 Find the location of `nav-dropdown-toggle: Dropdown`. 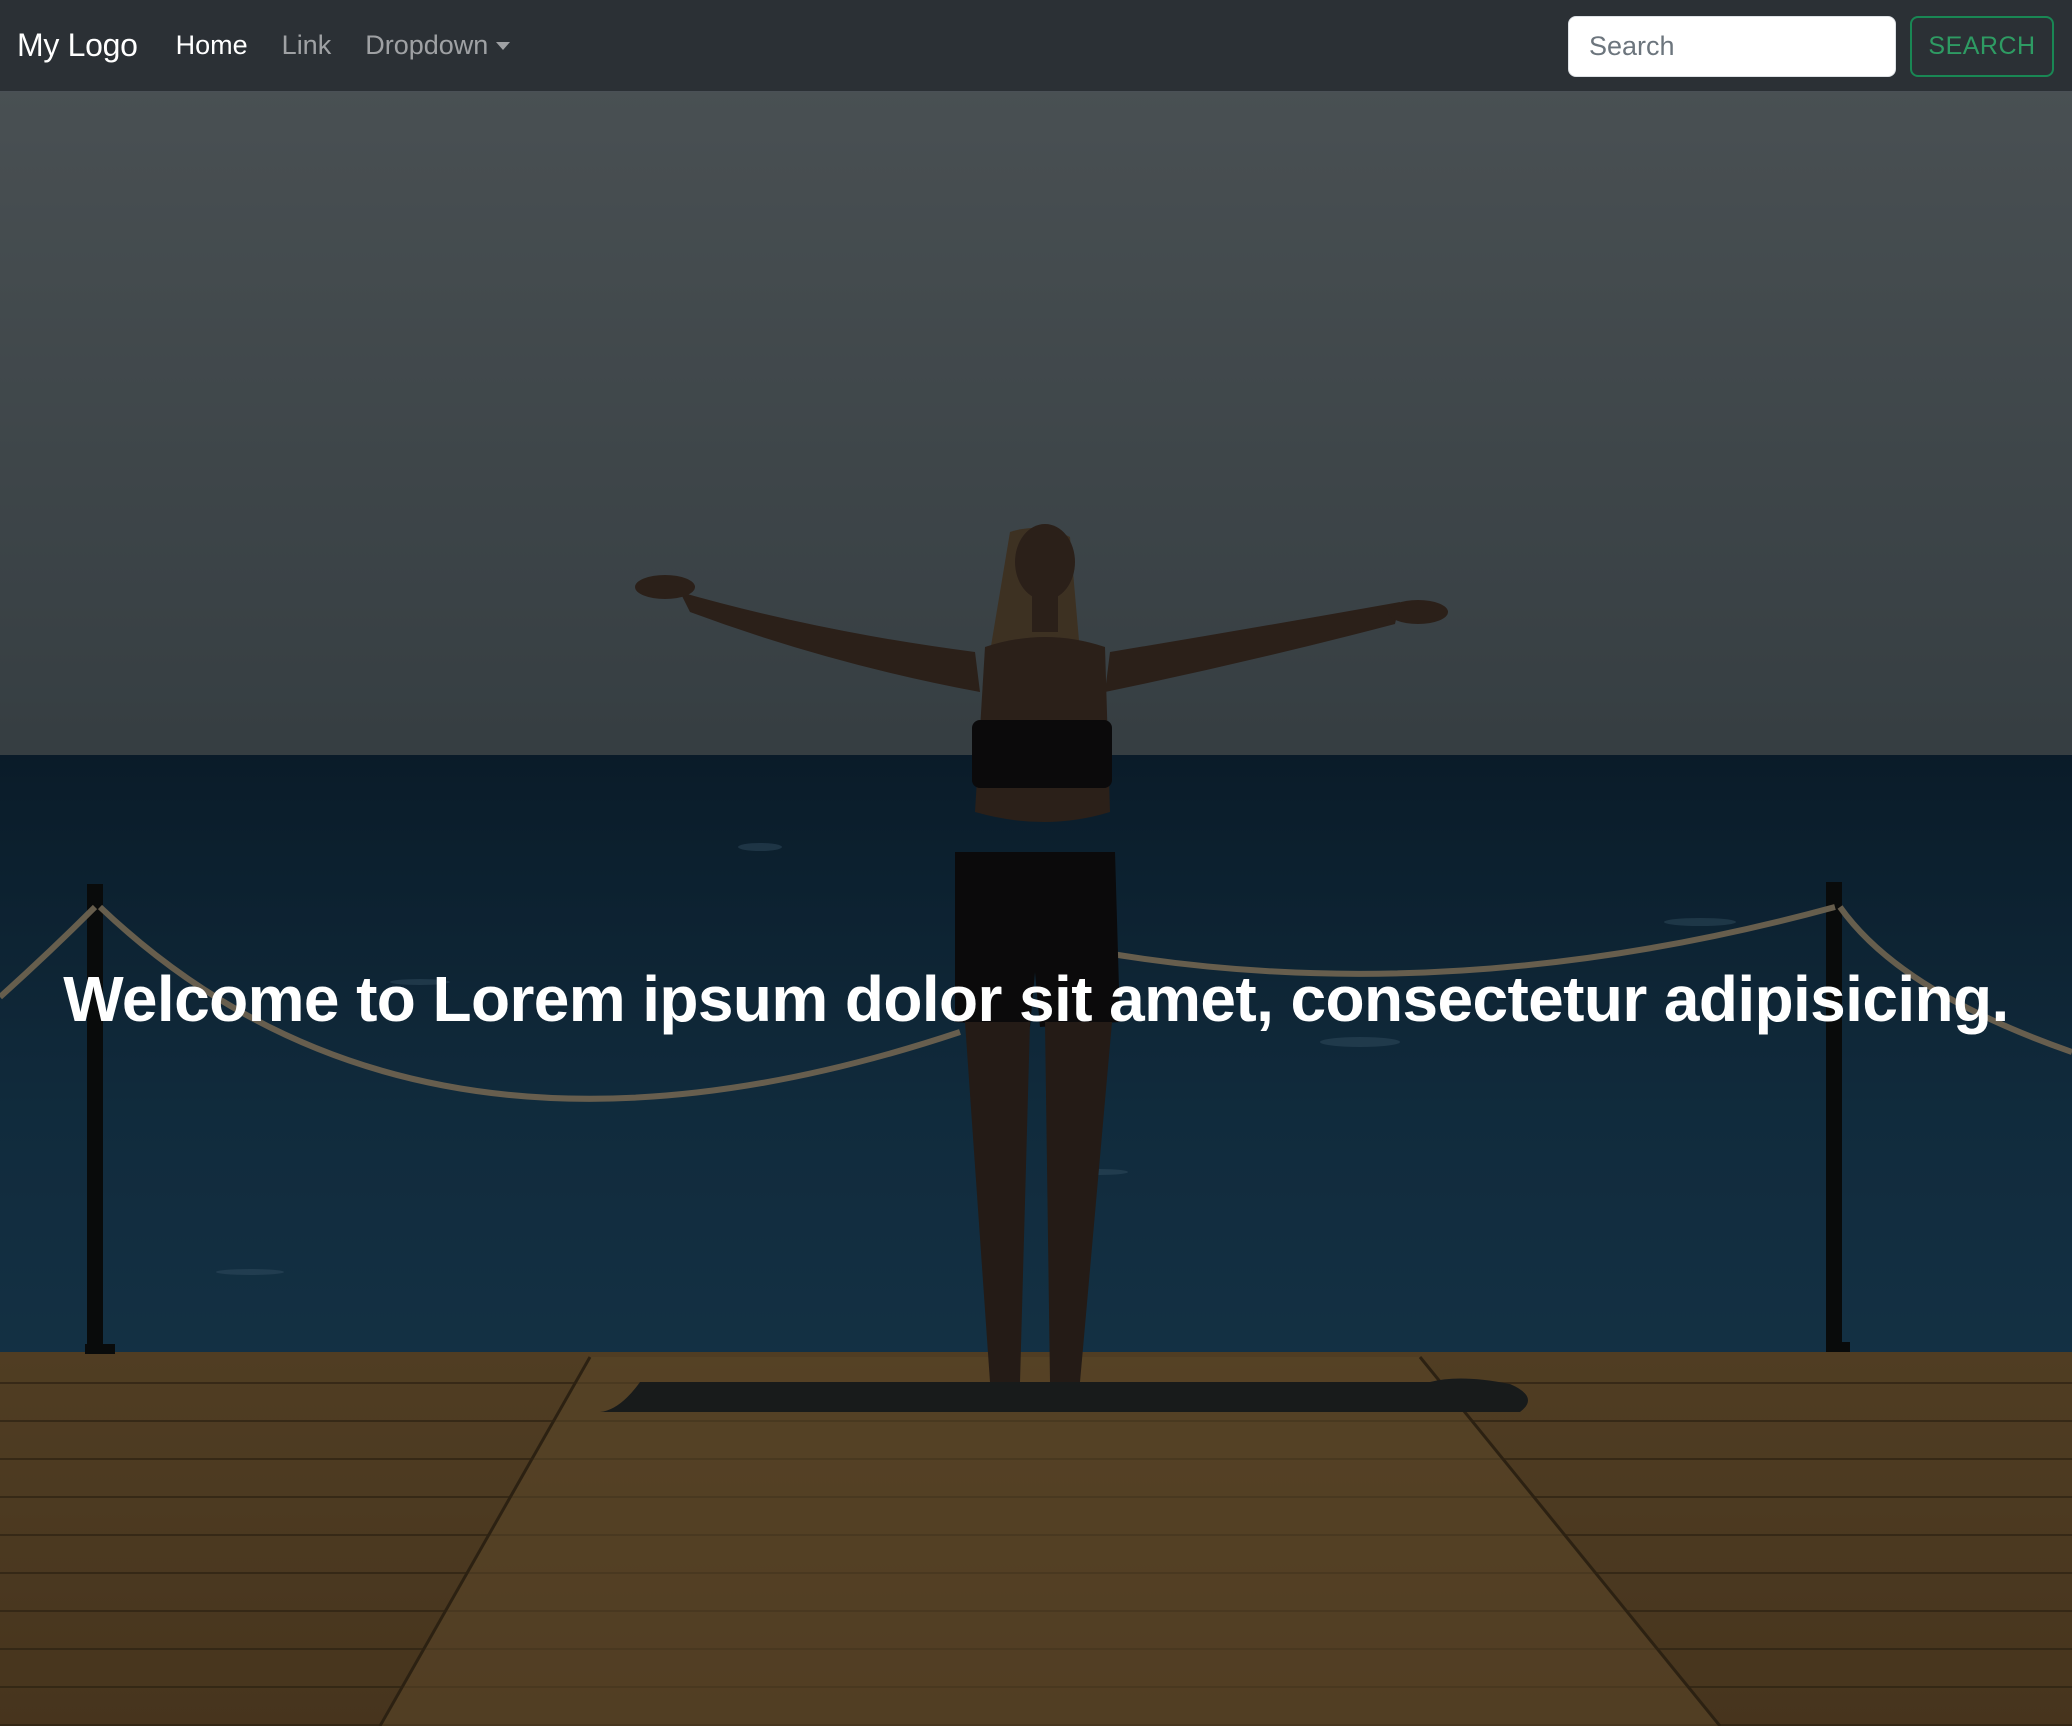

nav-dropdown-toggle: Dropdown is located at coordinates (438, 45).